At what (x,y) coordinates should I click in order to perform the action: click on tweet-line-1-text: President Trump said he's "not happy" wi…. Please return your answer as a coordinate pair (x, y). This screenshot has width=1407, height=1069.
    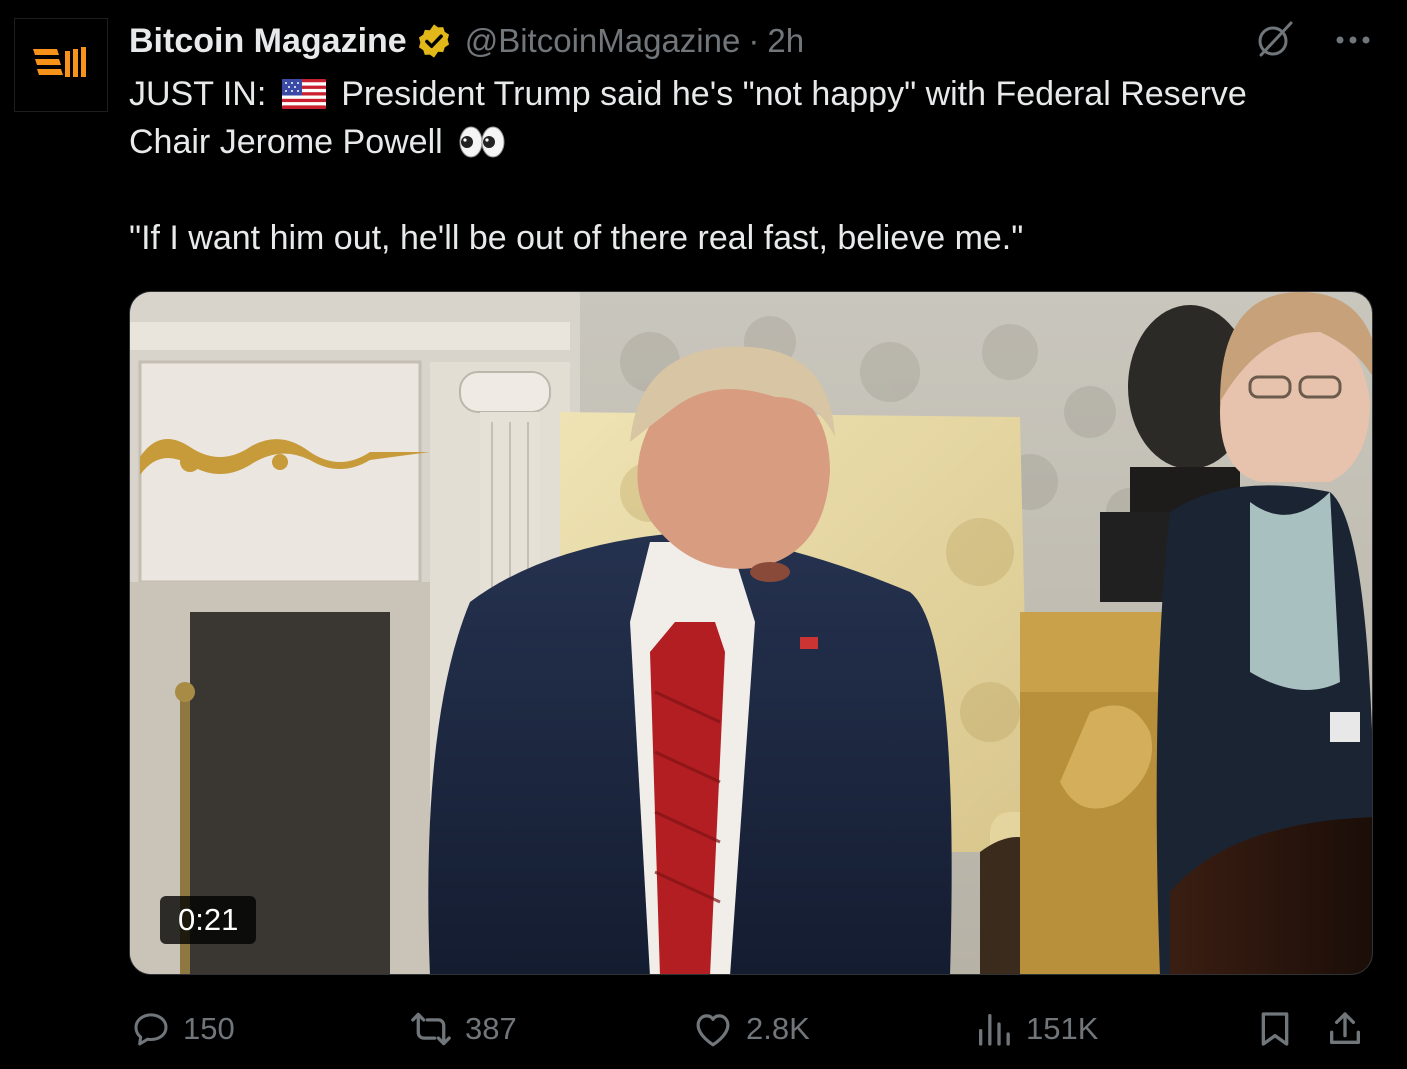
    Looking at the image, I should click on (794, 94).